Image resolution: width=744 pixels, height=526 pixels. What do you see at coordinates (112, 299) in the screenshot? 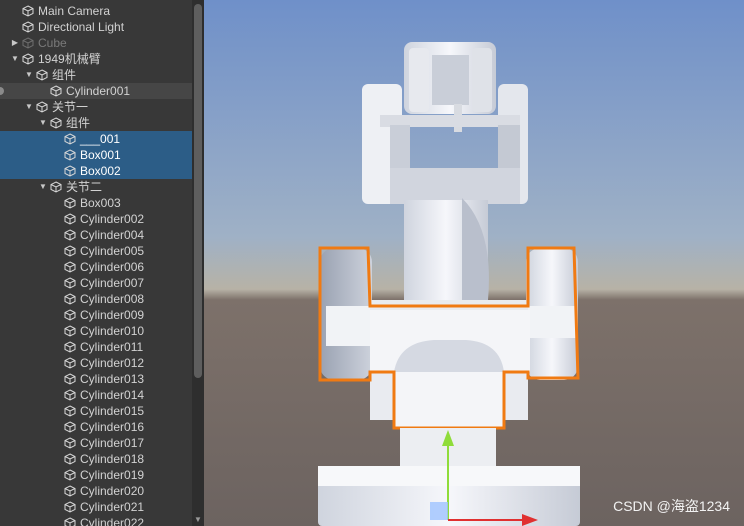
I see `hierarchy-item-label: Cylinder008` at bounding box center [112, 299].